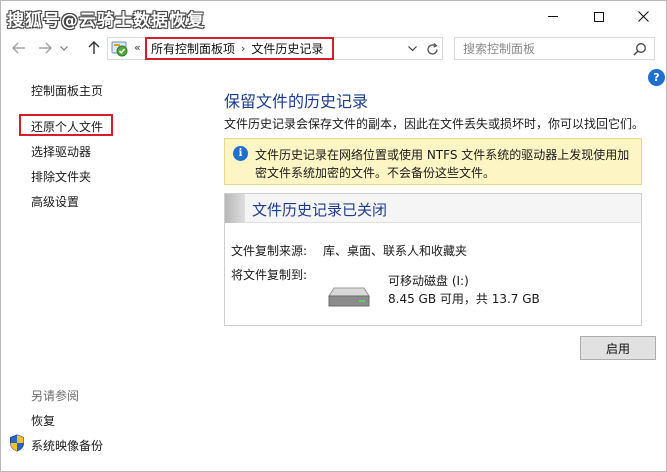 This screenshot has height=472, width=667. Describe the element at coordinates (395, 251) in the screenshot. I see `copy-from-value: 库、桌面、联系人和收藏夹` at that location.